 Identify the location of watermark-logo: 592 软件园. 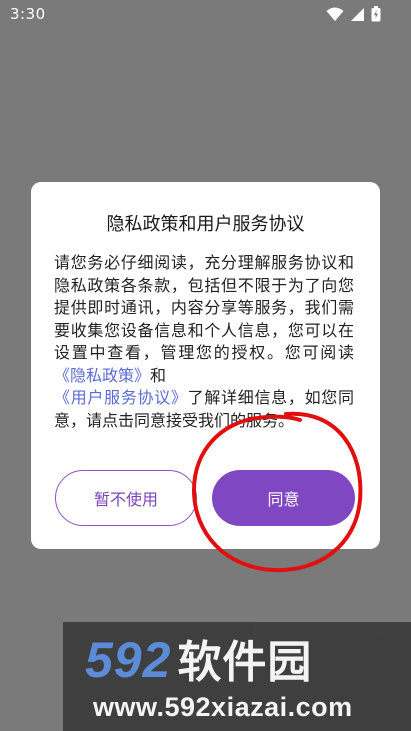
(198, 661).